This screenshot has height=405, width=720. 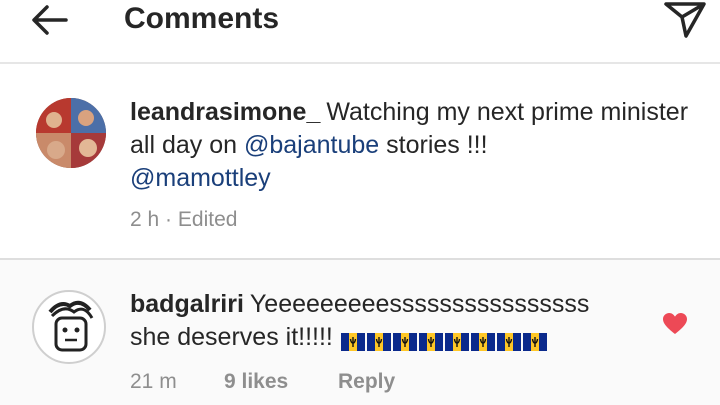 I want to click on caption-time: 2 h, so click(x=145, y=219).